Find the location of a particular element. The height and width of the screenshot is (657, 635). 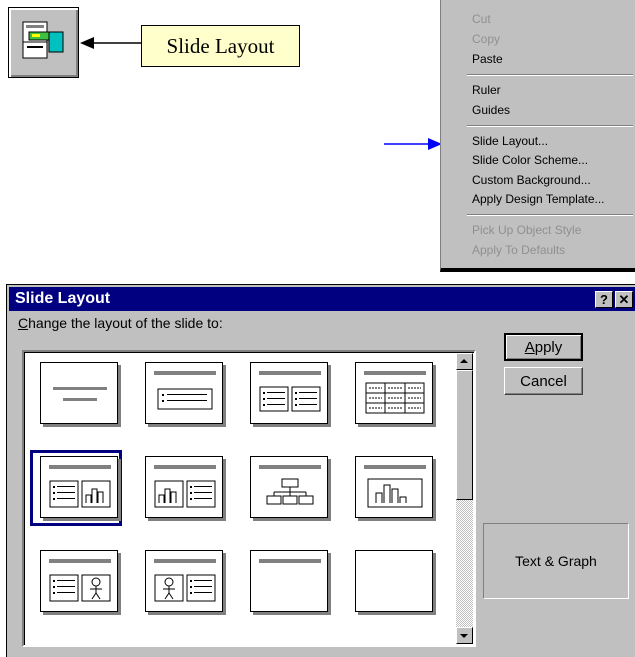

layout-blank is located at coordinates (394, 581).